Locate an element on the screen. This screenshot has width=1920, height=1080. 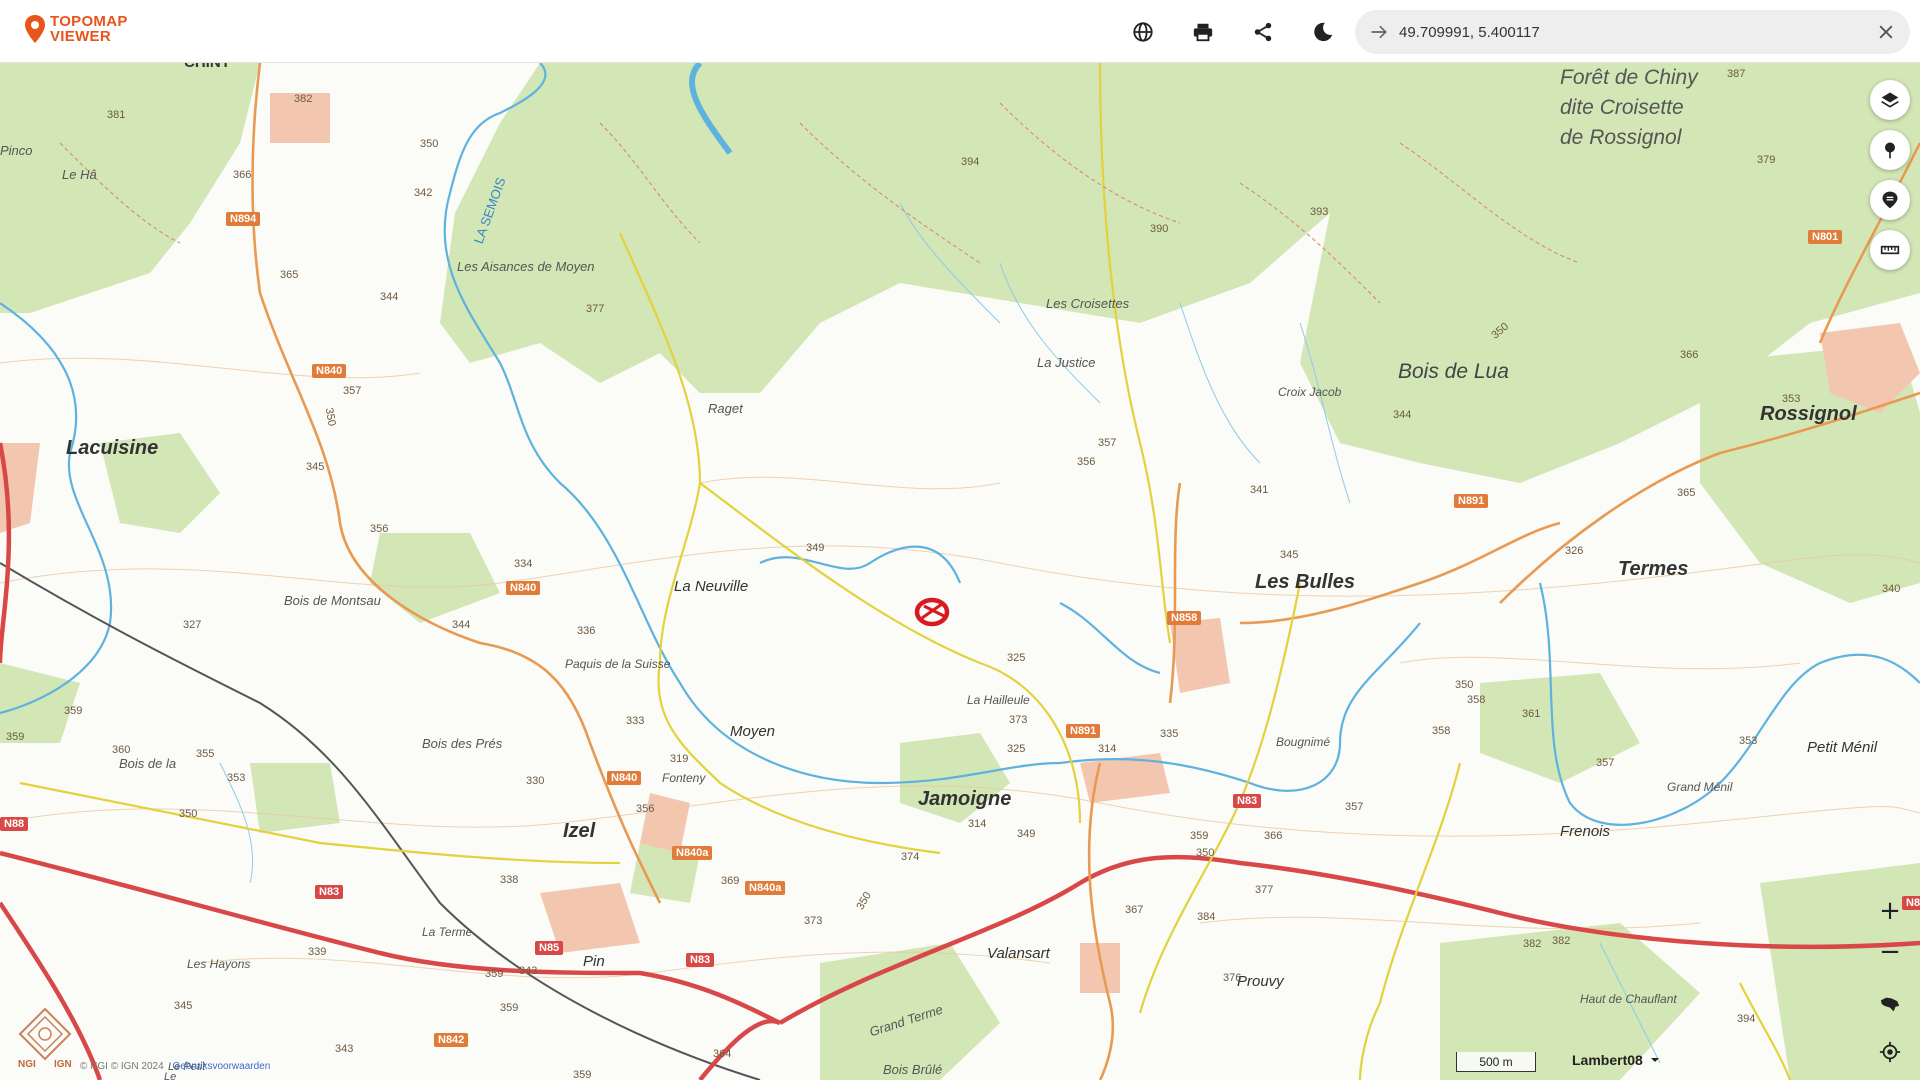
spot-height: 334 is located at coordinates (523, 564).